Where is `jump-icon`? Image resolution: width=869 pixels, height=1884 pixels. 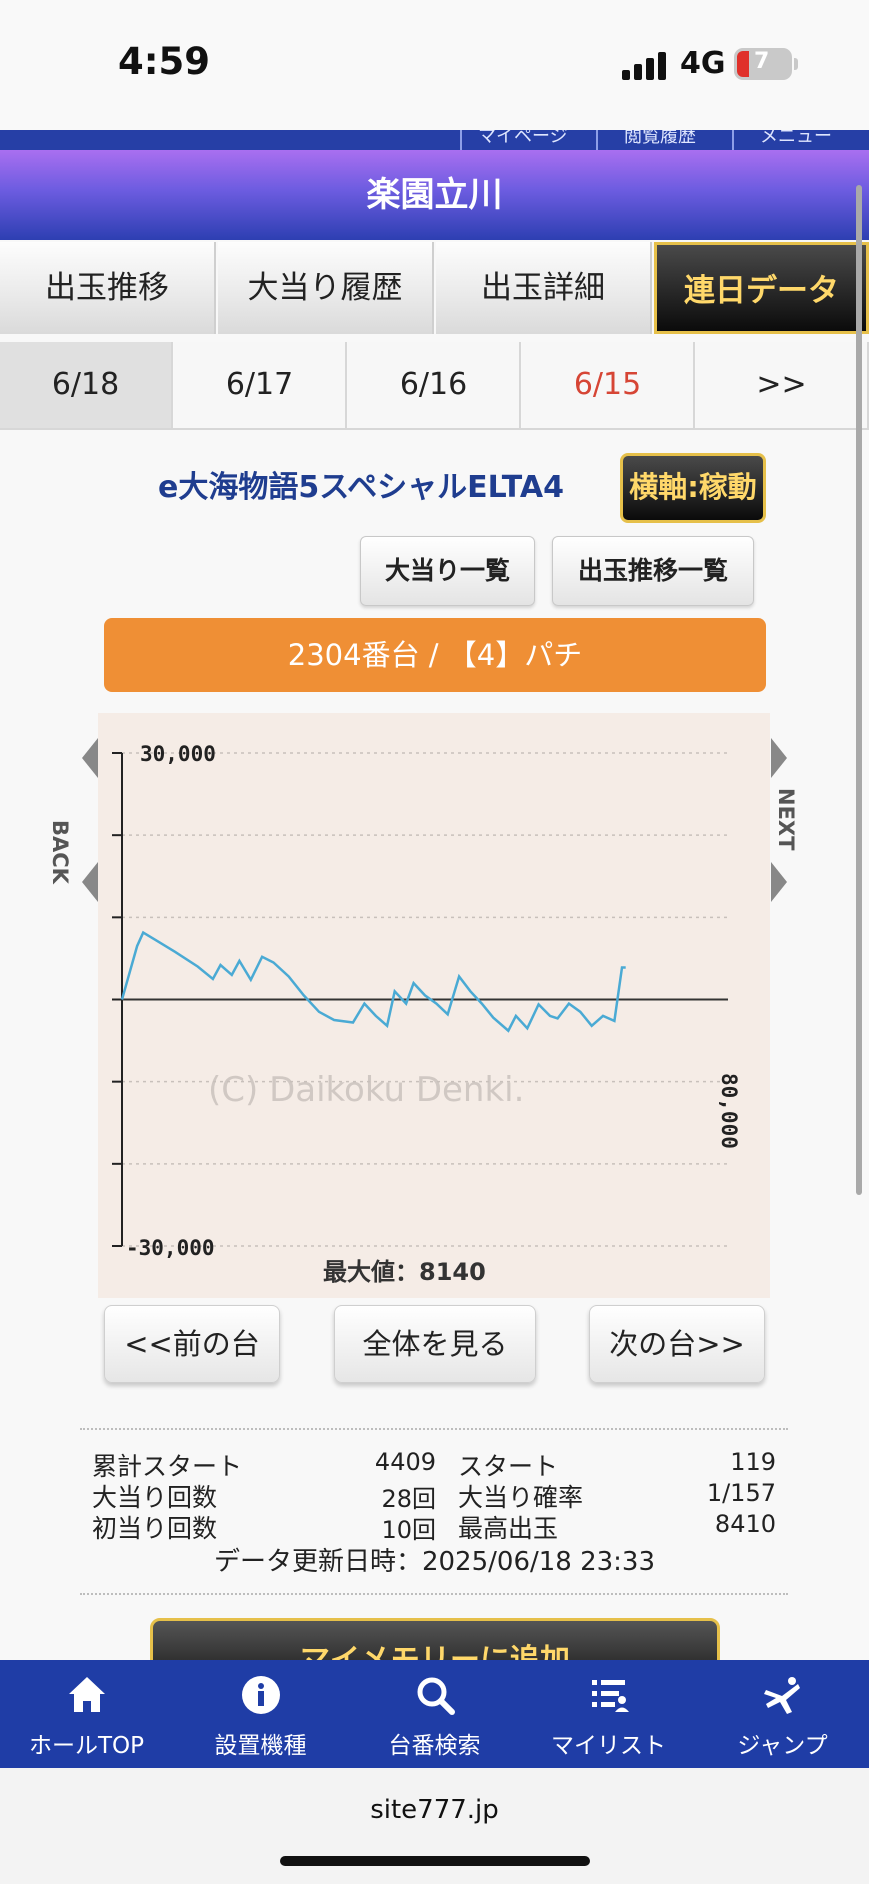
jump-icon is located at coordinates (782, 1695).